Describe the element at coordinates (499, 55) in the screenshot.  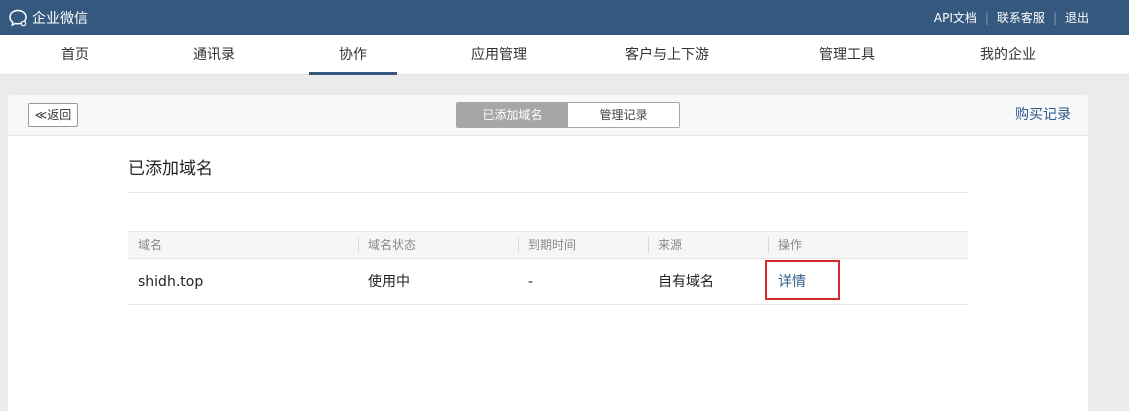
I see `nav-app-management: 应用管理` at that location.